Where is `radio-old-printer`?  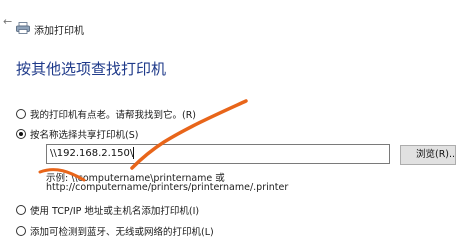
radio-old-printer is located at coordinates (21, 114).